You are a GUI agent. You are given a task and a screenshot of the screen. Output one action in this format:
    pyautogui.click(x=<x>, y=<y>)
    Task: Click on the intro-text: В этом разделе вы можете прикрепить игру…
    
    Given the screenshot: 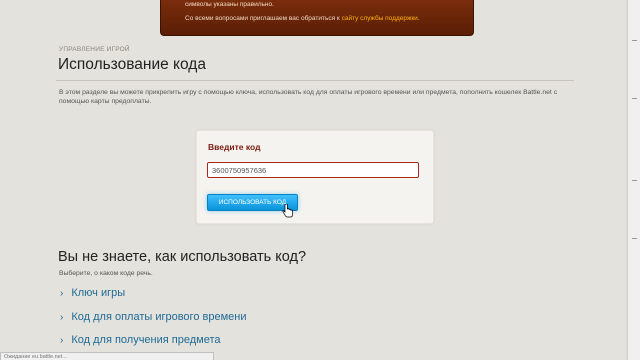 What is the action you would take?
    pyautogui.click(x=308, y=97)
    